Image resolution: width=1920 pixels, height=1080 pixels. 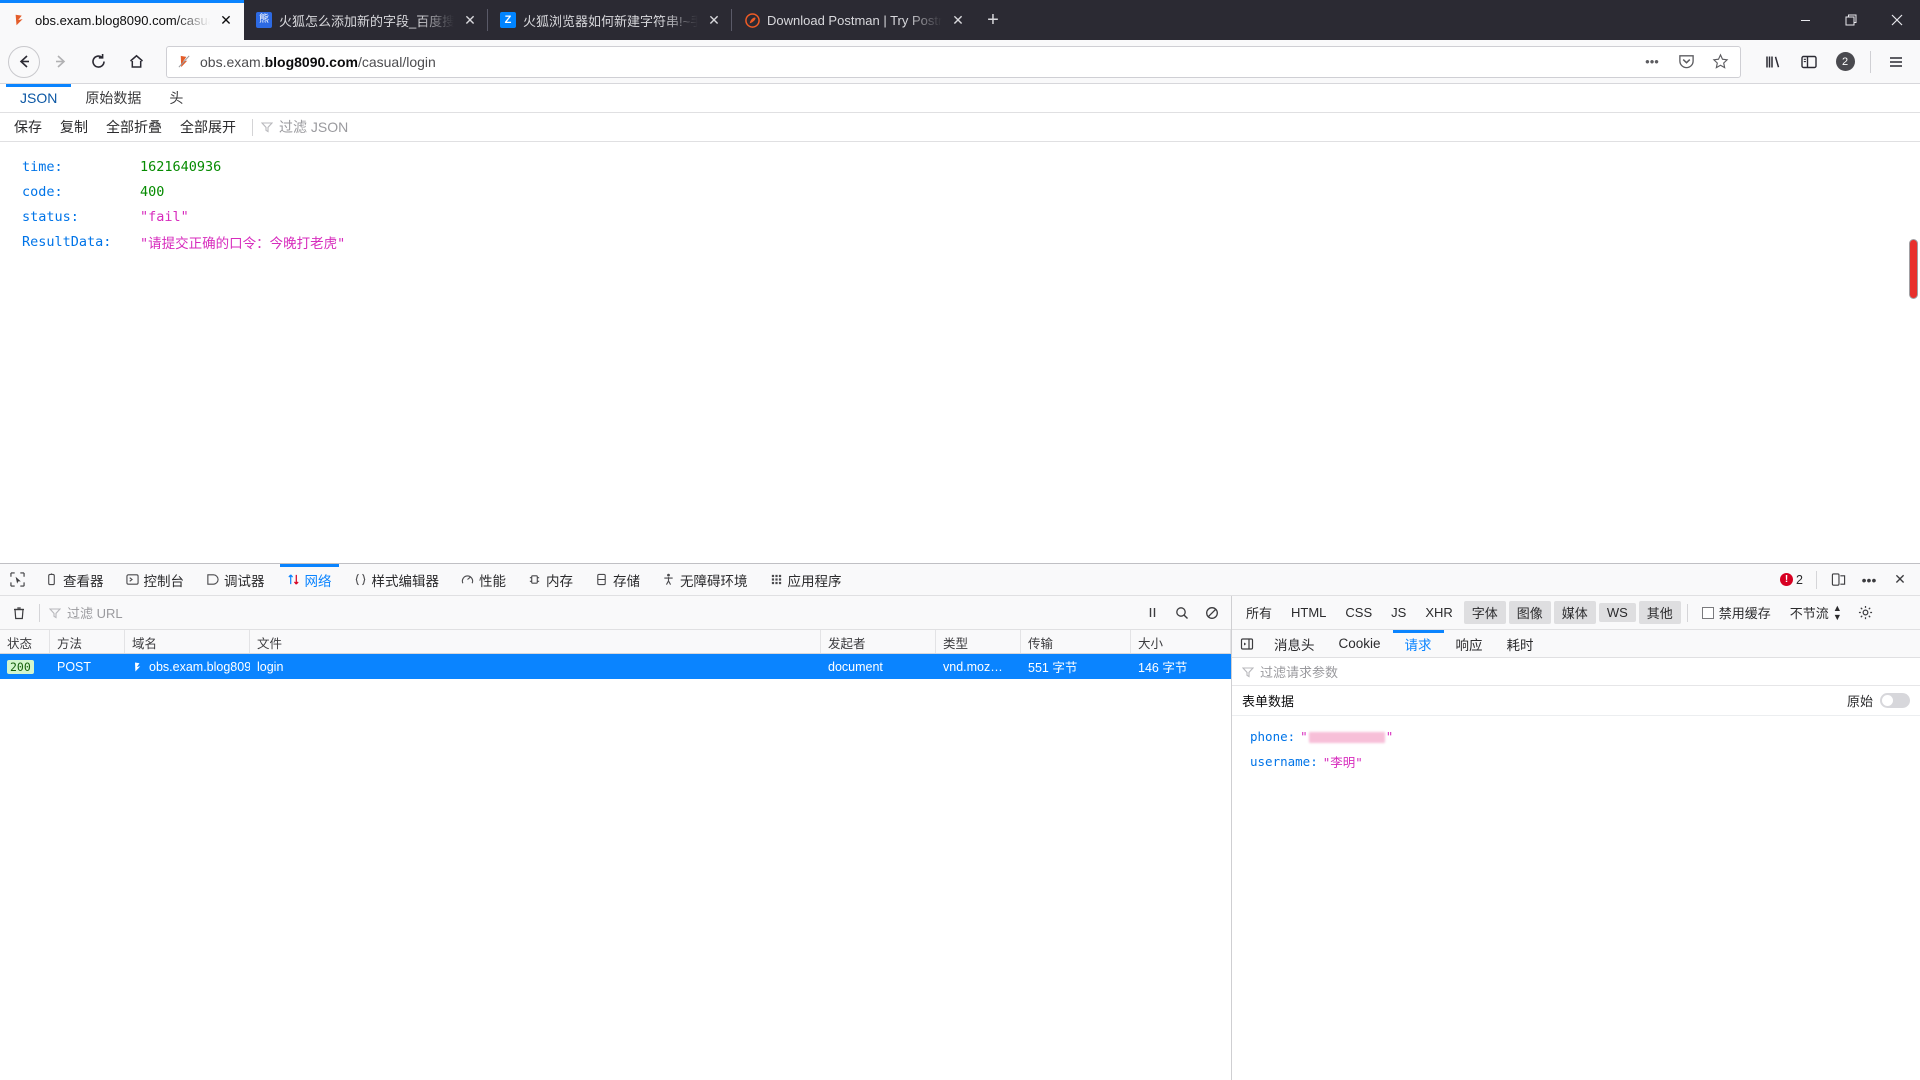 What do you see at coordinates (1851, 20) in the screenshot?
I see `window-maximize-button` at bounding box center [1851, 20].